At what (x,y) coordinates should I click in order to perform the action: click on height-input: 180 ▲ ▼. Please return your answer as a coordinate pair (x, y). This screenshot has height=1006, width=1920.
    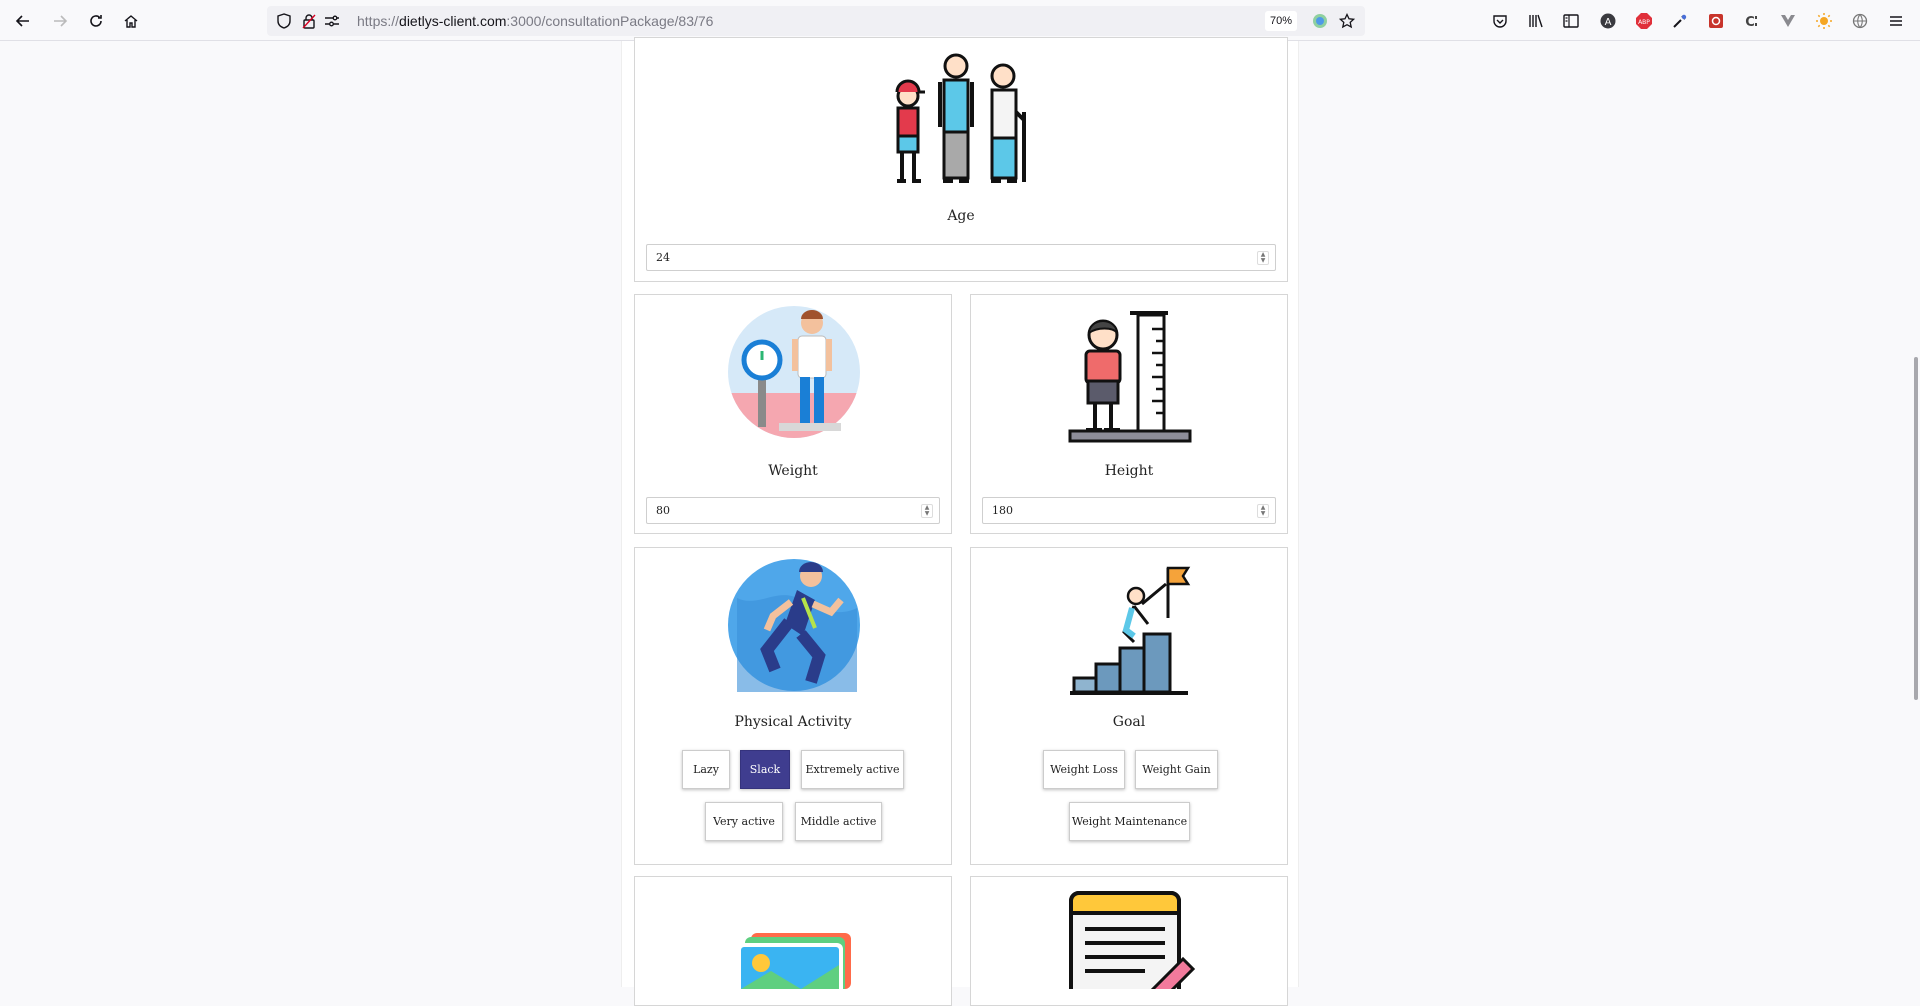
    Looking at the image, I should click on (1129, 510).